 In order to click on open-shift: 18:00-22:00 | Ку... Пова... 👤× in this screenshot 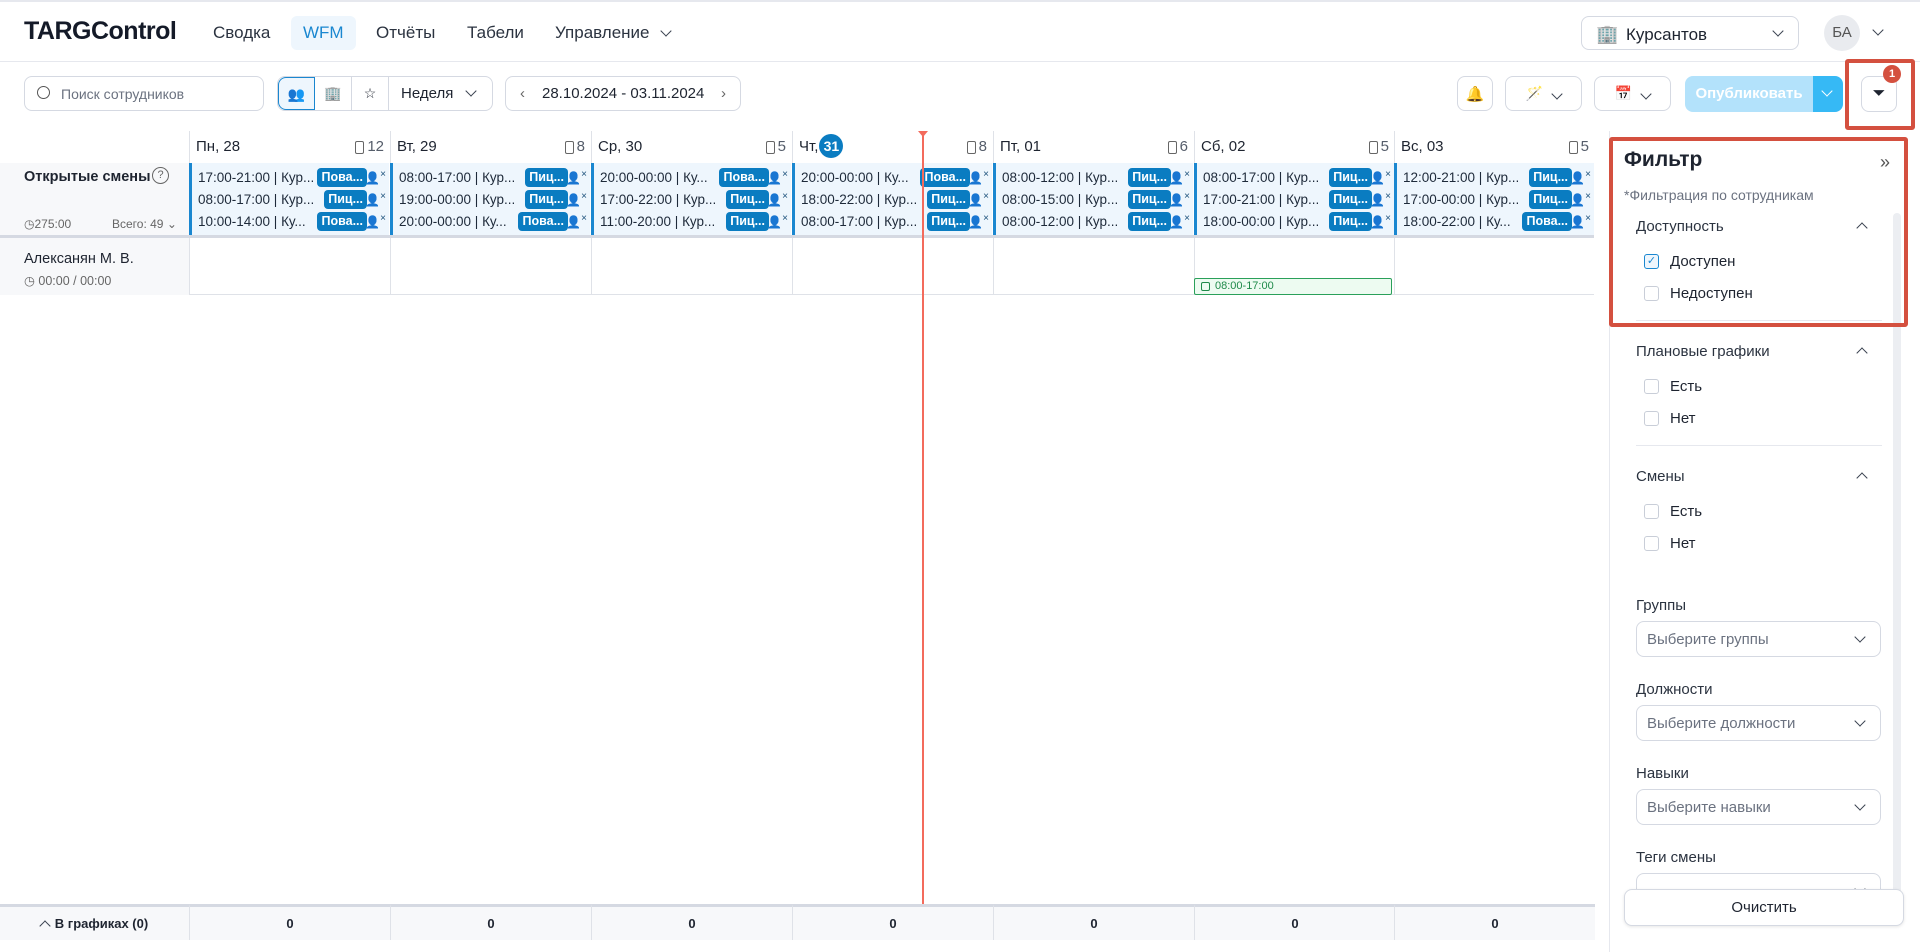, I will do `click(1498, 221)`.